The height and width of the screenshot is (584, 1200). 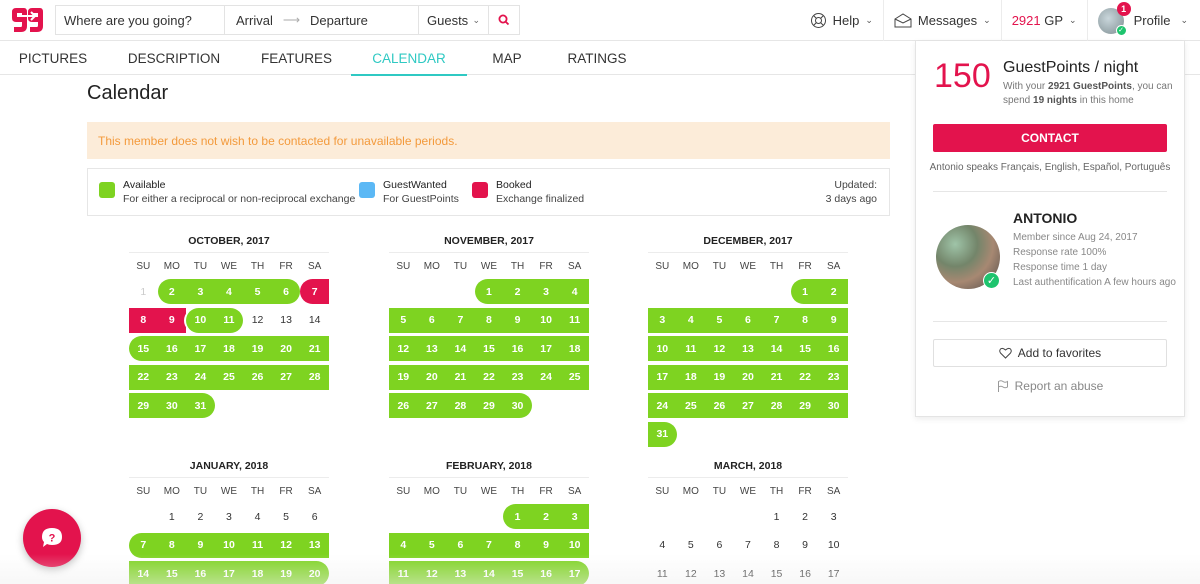 What do you see at coordinates (507, 58) in the screenshot?
I see `tab-map: MAP` at bounding box center [507, 58].